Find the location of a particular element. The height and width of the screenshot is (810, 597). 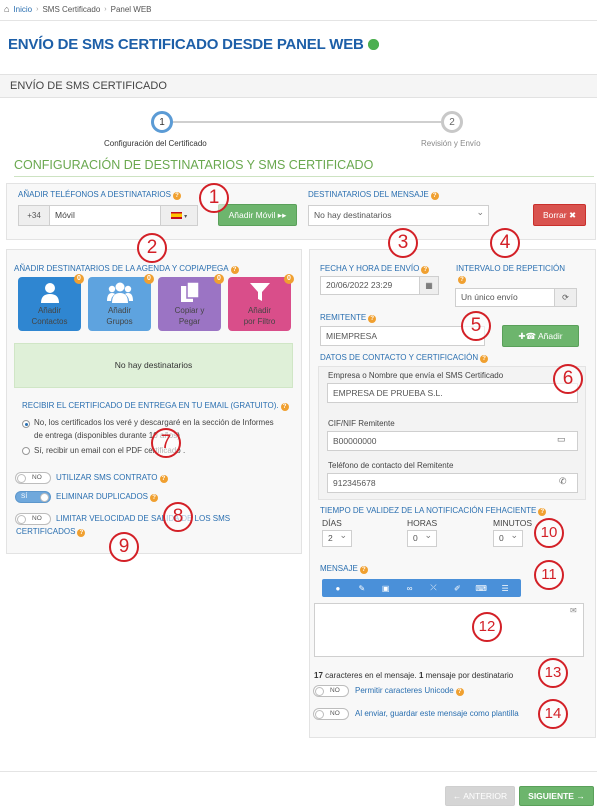

annotation-marker: 10 is located at coordinates (549, 533).